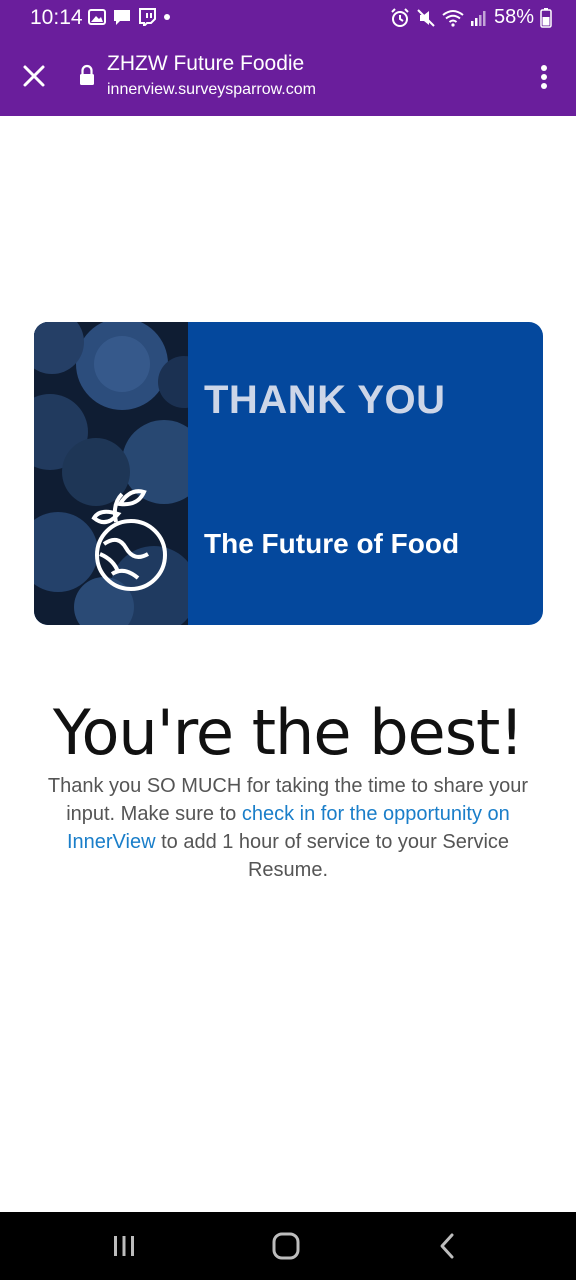 This screenshot has width=576, height=1280. I want to click on home-icon, so click(286, 1246).